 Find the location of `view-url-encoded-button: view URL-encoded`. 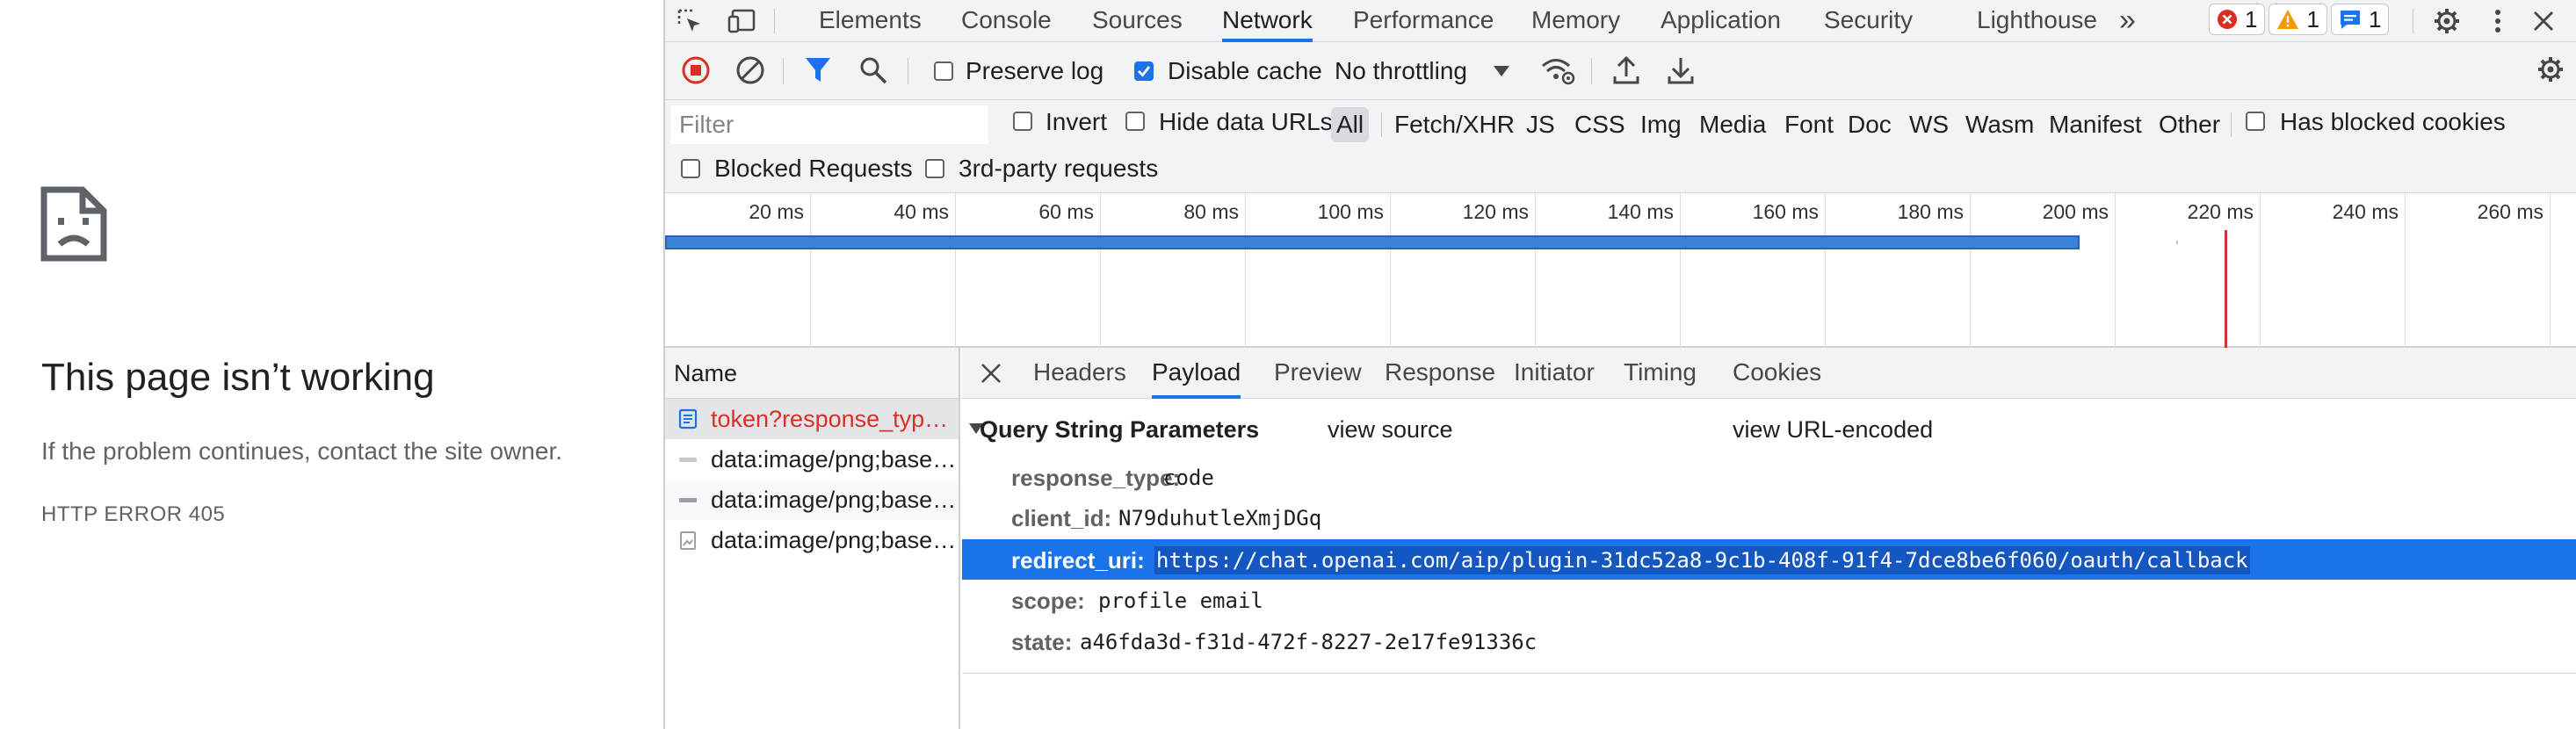

view-url-encoded-button: view URL-encoded is located at coordinates (1833, 430).